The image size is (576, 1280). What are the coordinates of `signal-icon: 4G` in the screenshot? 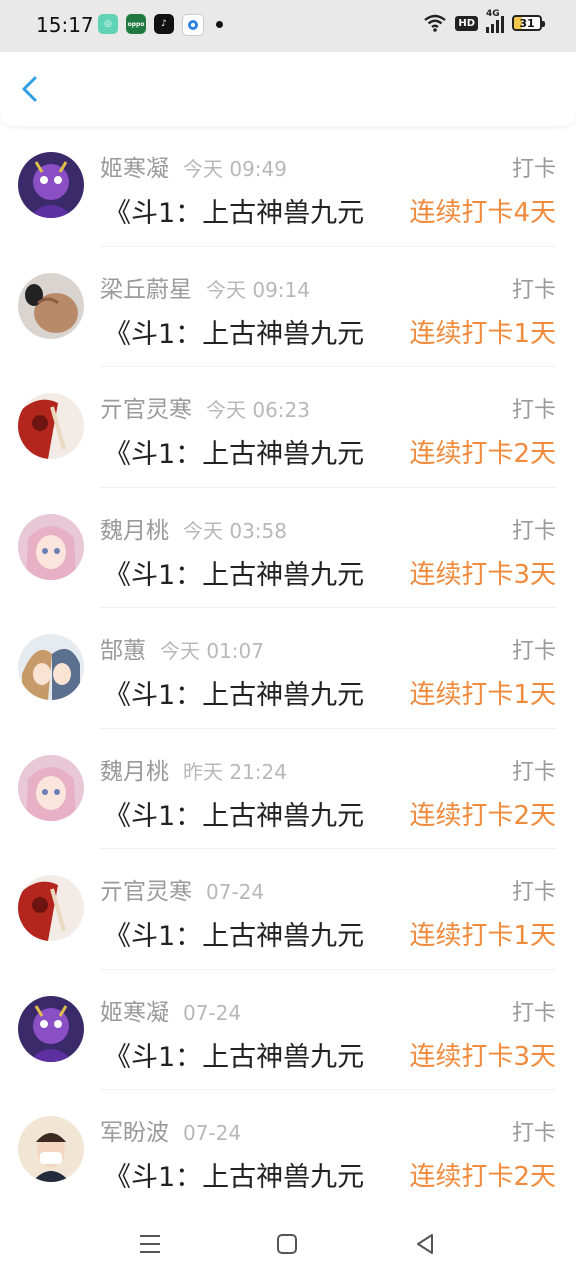 It's located at (495, 21).